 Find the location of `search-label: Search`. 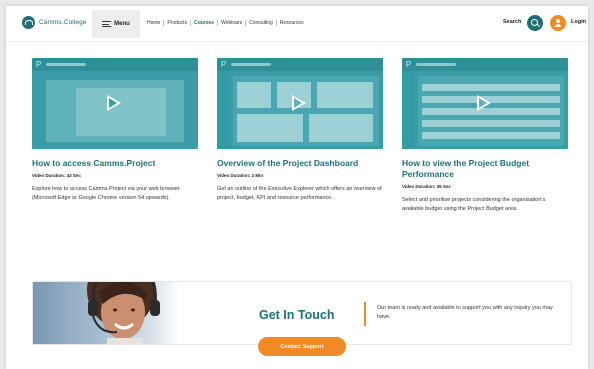

search-label: Search is located at coordinates (512, 22).